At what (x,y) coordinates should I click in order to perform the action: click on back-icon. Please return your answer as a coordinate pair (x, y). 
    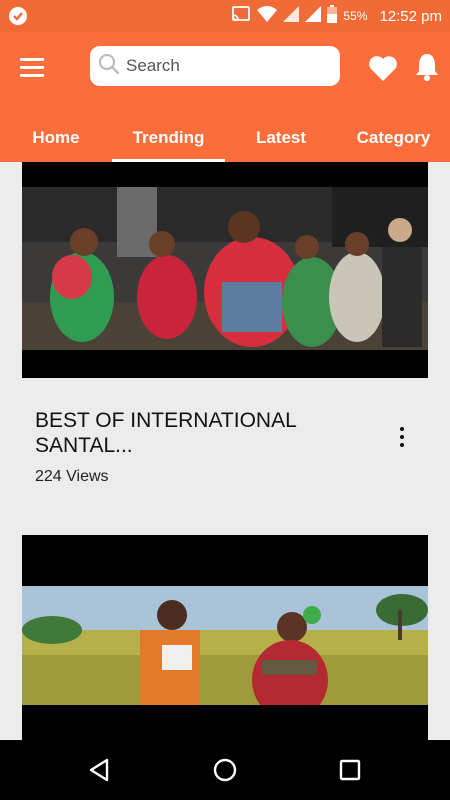
    Looking at the image, I should click on (100, 770).